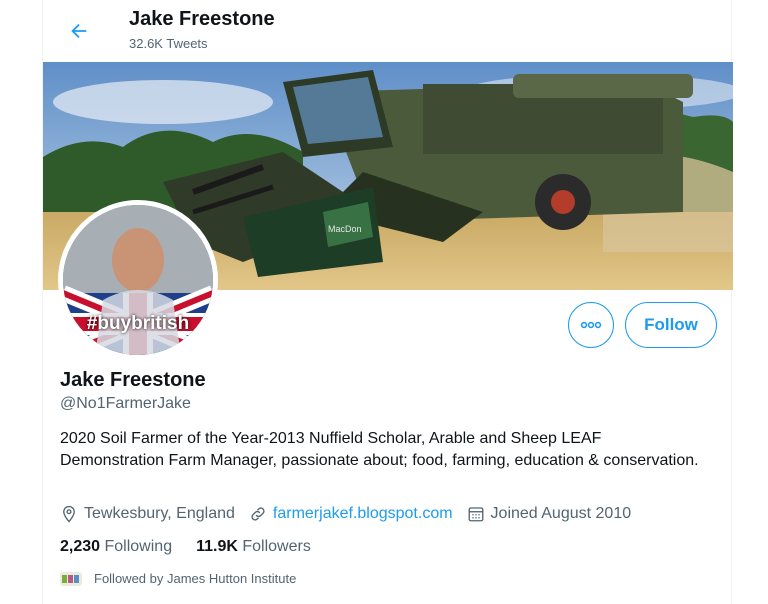 This screenshot has height=604, width=768. I want to click on location-item: Tewkesbury, England, so click(147, 514).